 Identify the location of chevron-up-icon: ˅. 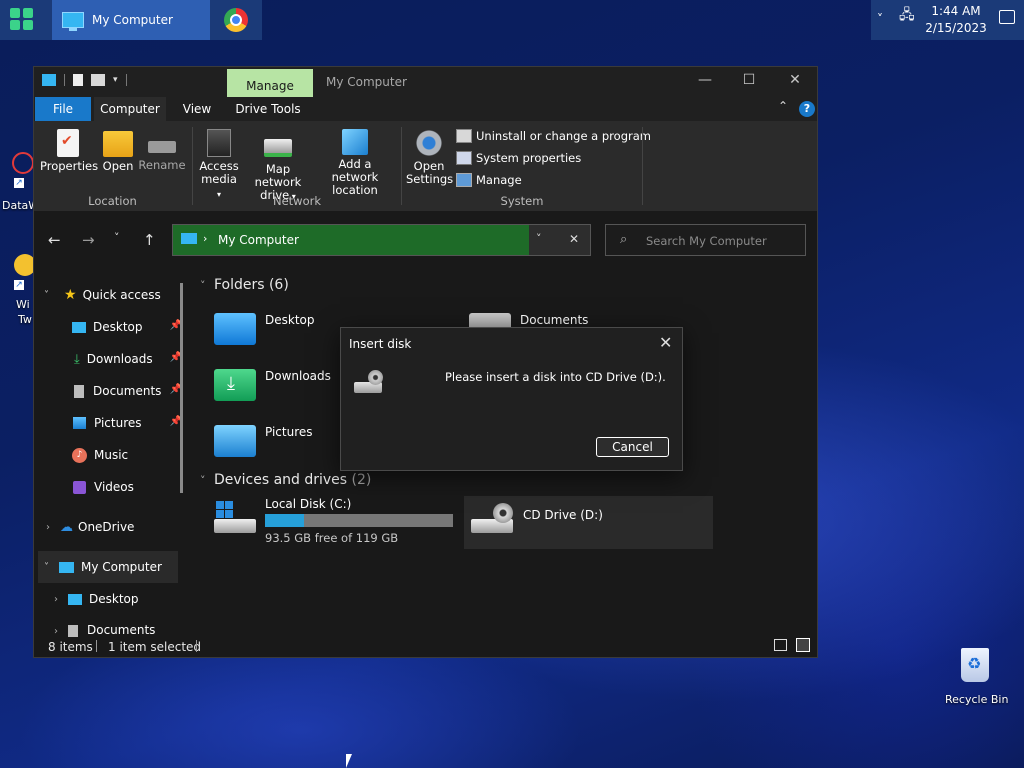
(880, 19).